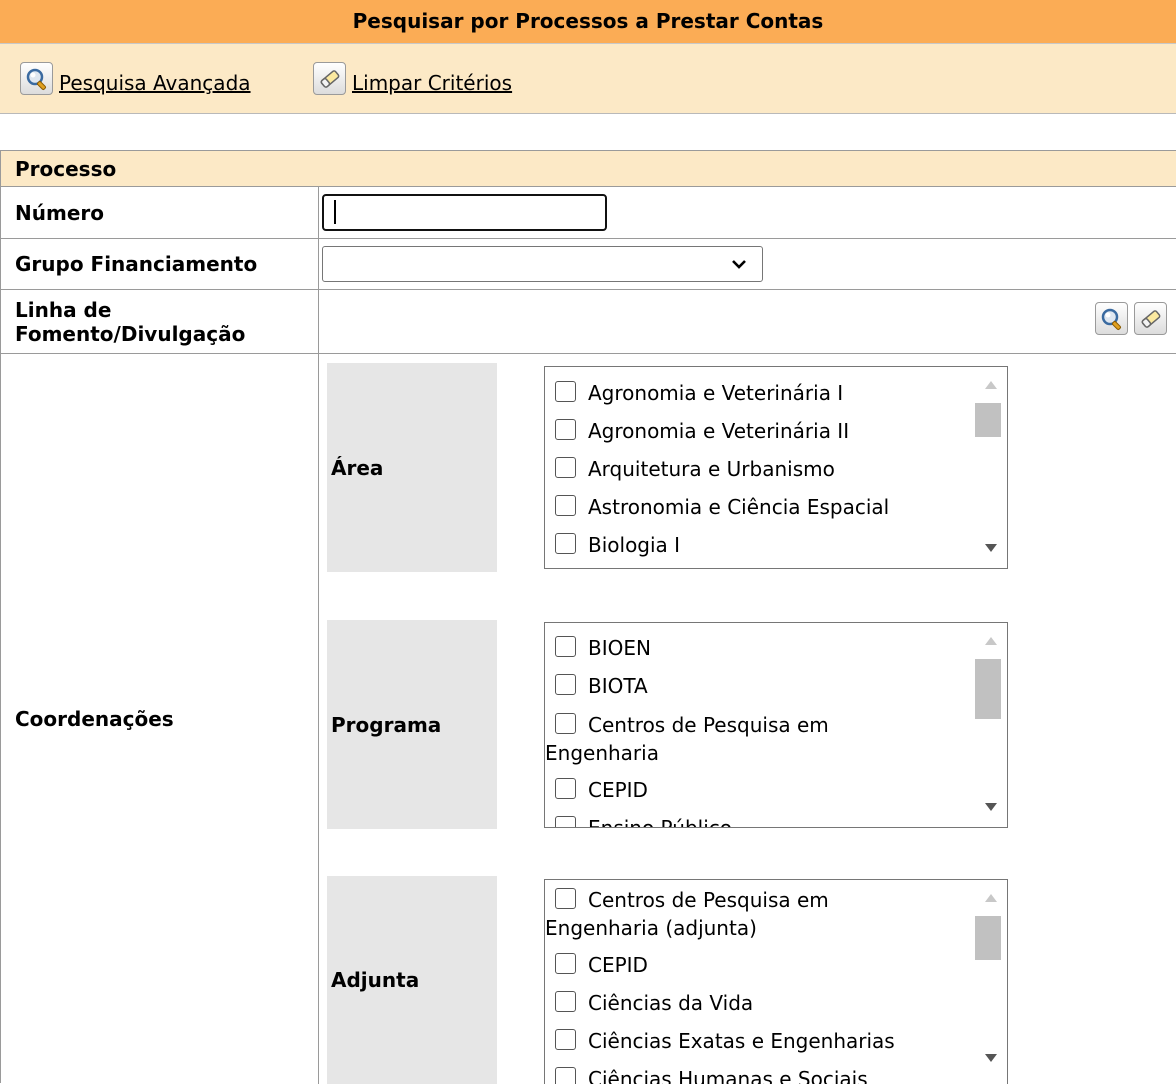 This screenshot has height=1084, width=1176. I want to click on chevron-down-icon, so click(739, 264).